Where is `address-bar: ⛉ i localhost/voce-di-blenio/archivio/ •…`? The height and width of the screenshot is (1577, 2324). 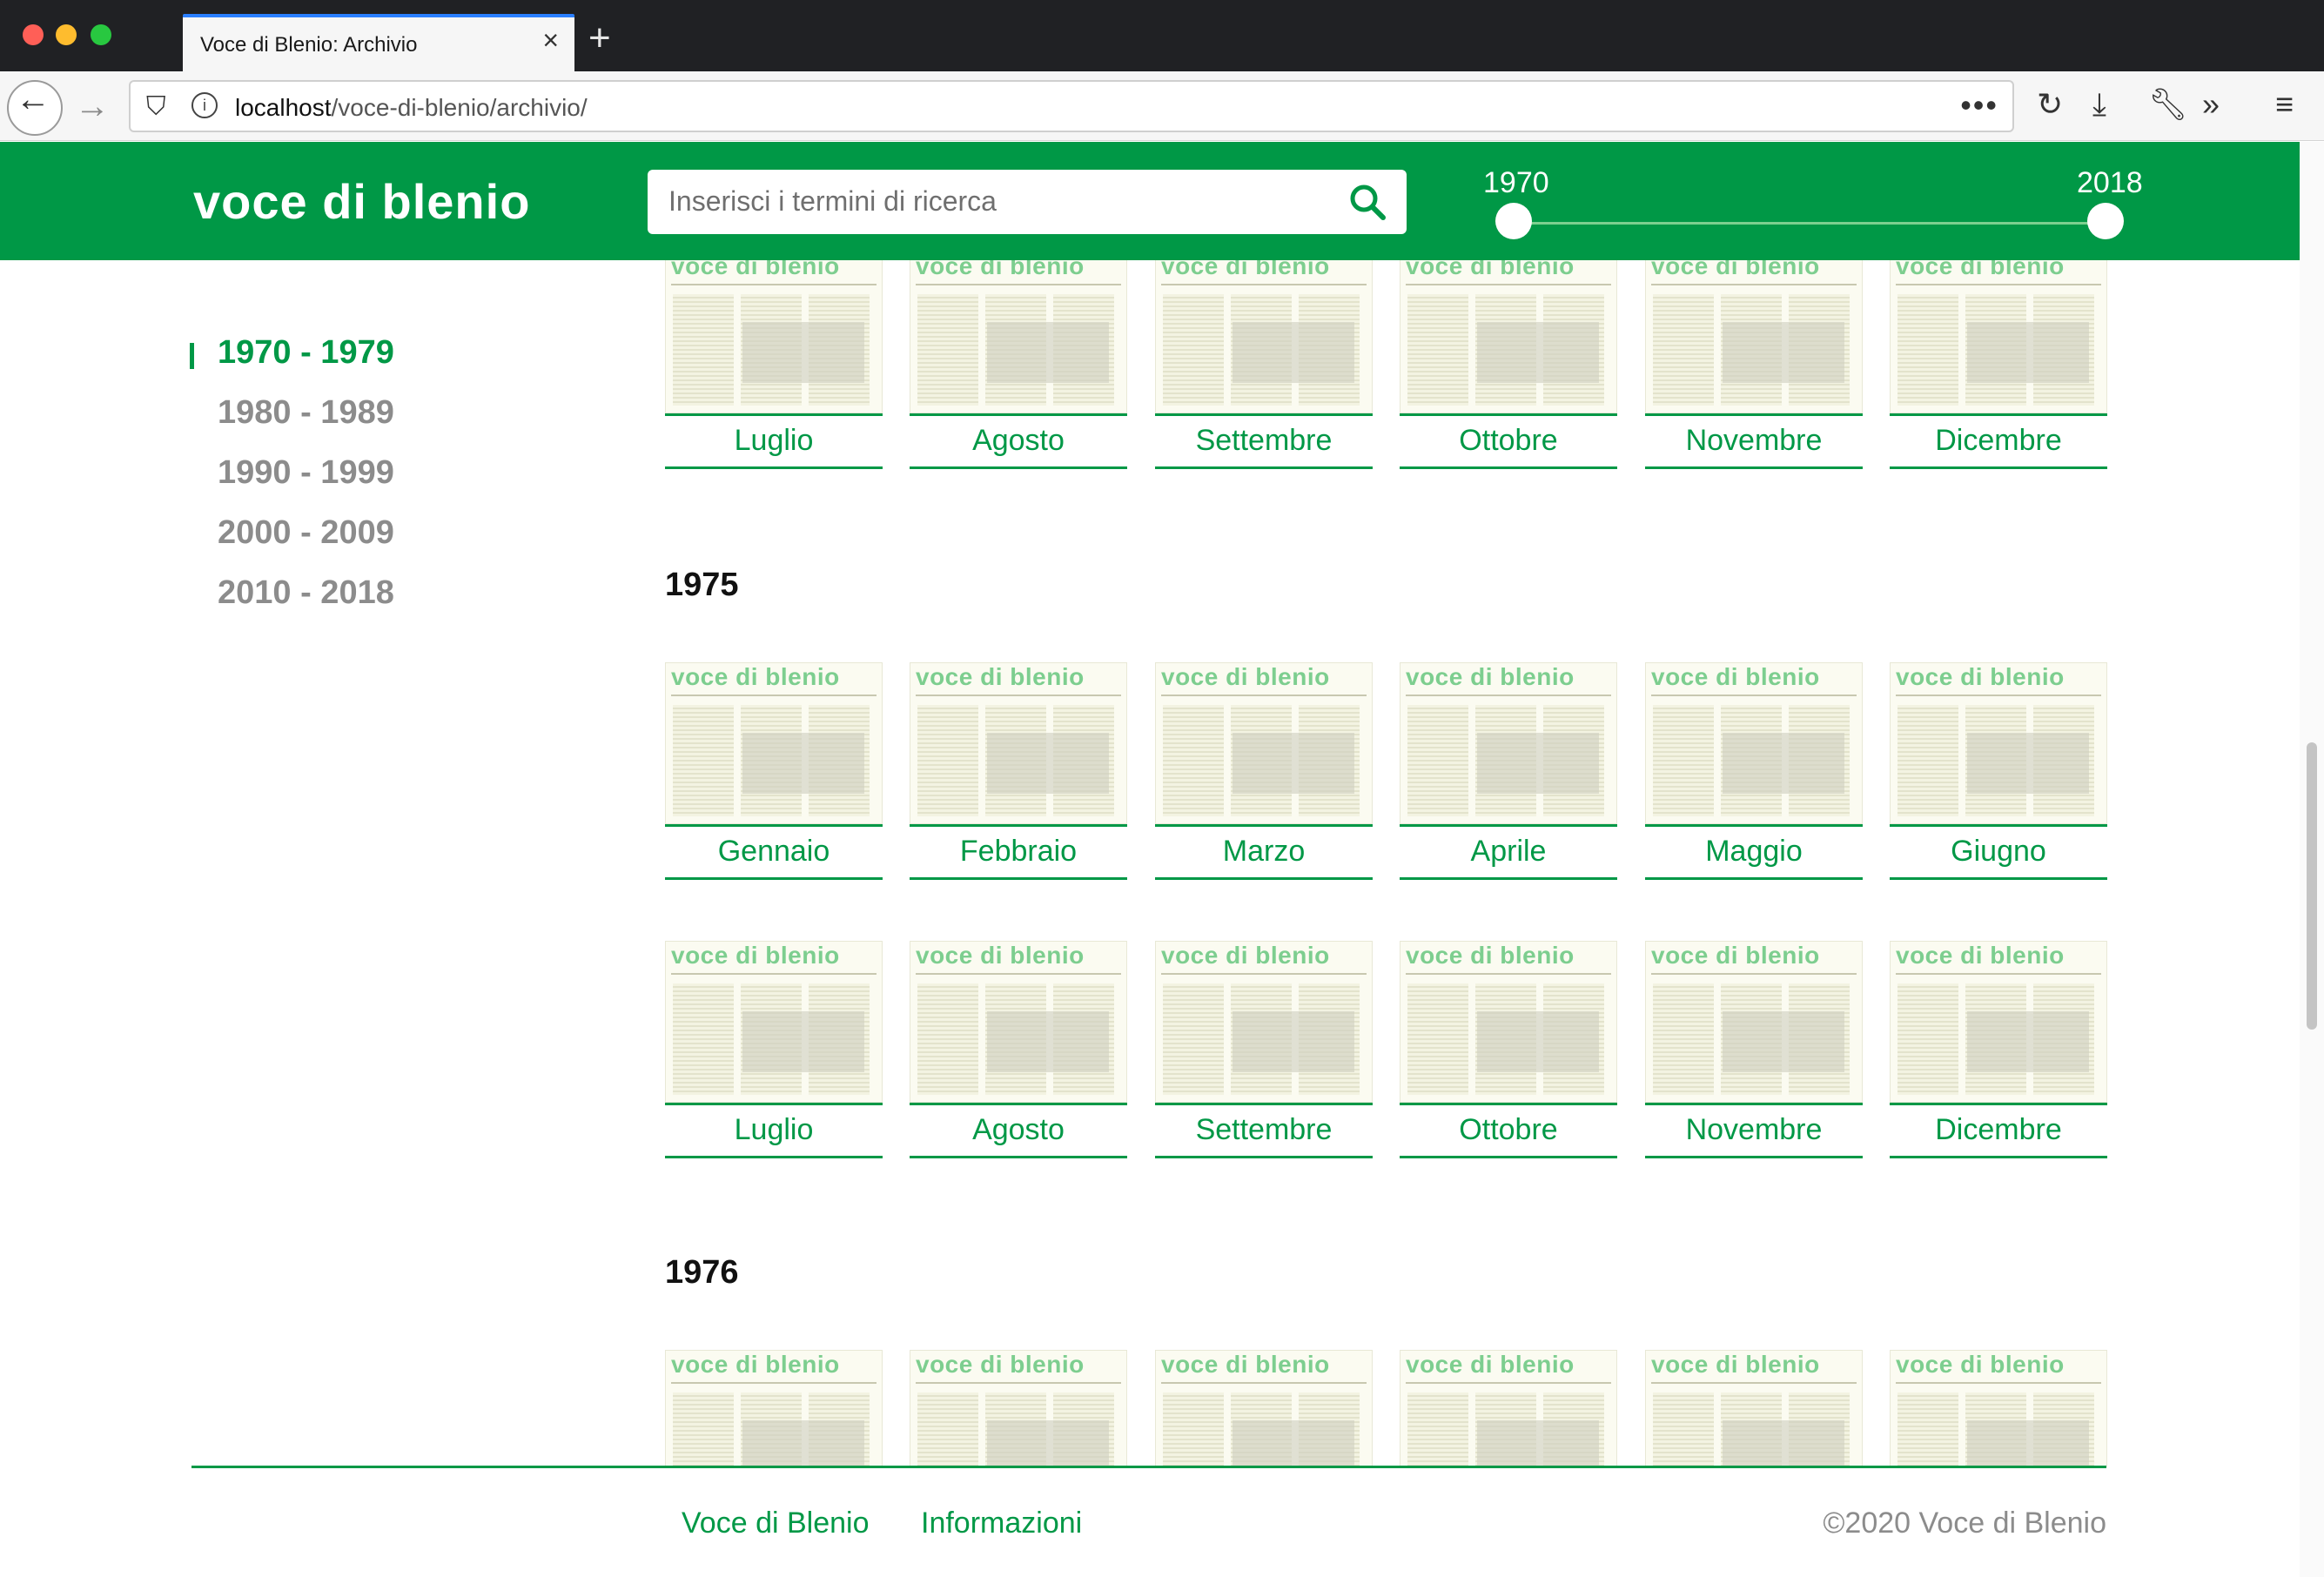 address-bar: ⛉ i localhost/voce-di-blenio/archivio/ •… is located at coordinates (1071, 106).